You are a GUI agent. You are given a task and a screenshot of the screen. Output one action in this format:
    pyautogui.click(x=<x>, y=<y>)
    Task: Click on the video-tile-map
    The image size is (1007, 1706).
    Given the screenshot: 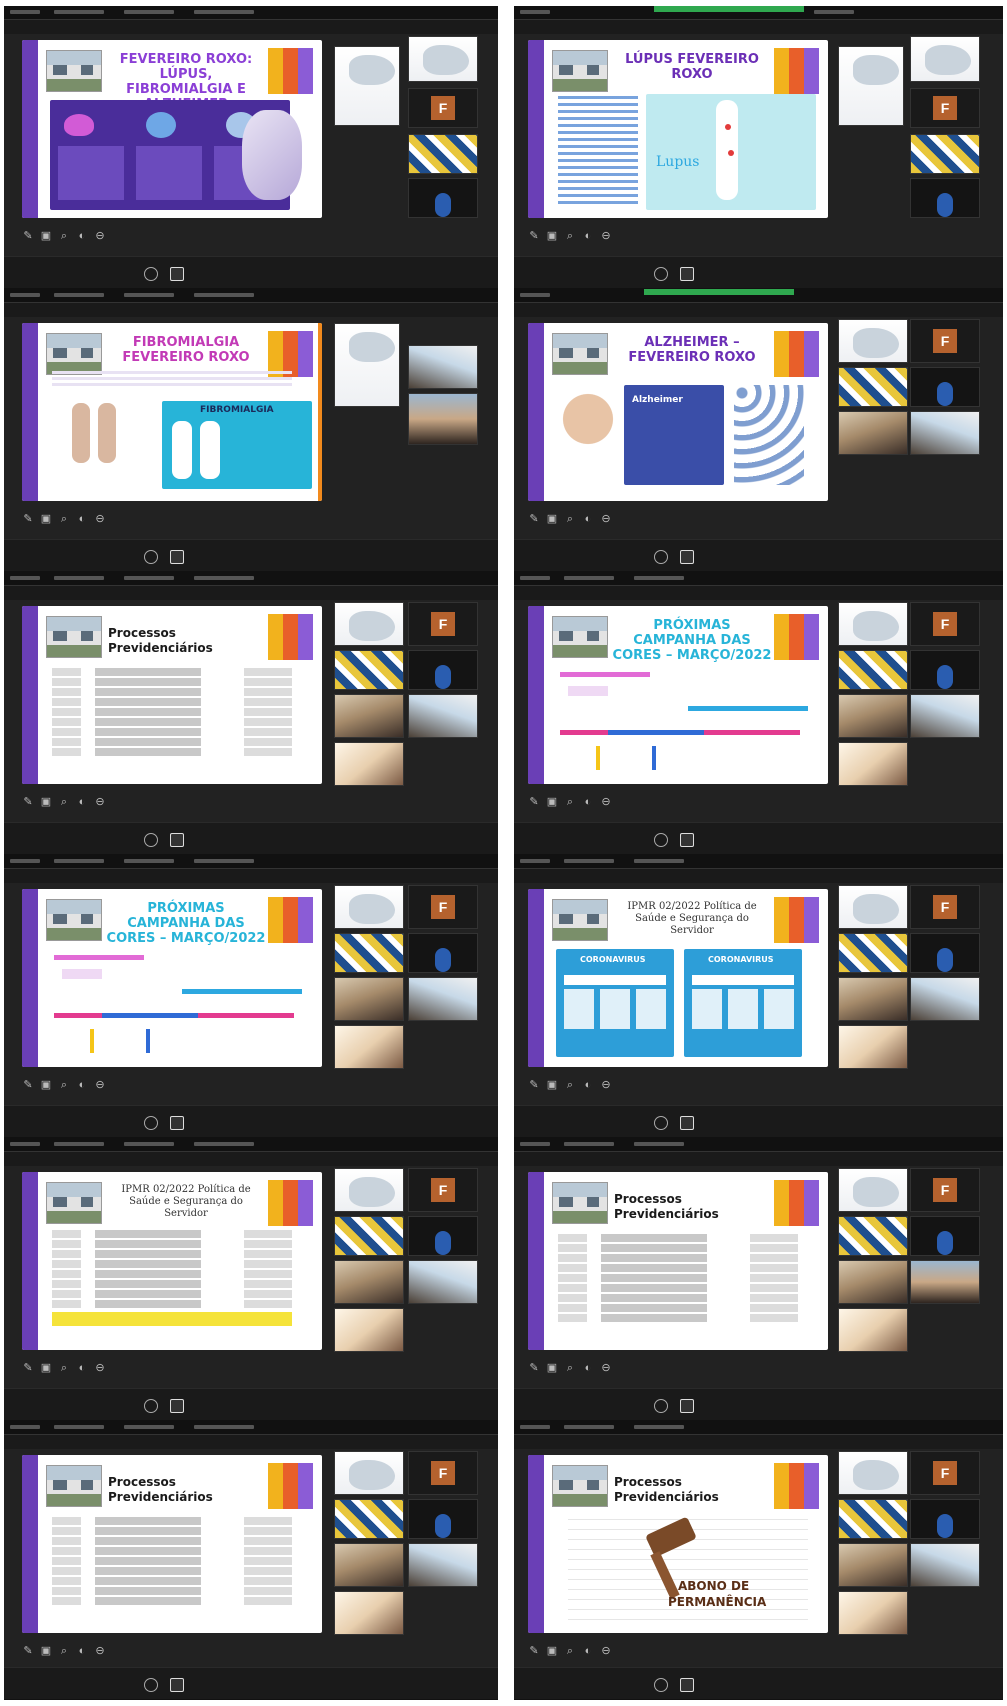 What is the action you would take?
    pyautogui.click(x=443, y=59)
    